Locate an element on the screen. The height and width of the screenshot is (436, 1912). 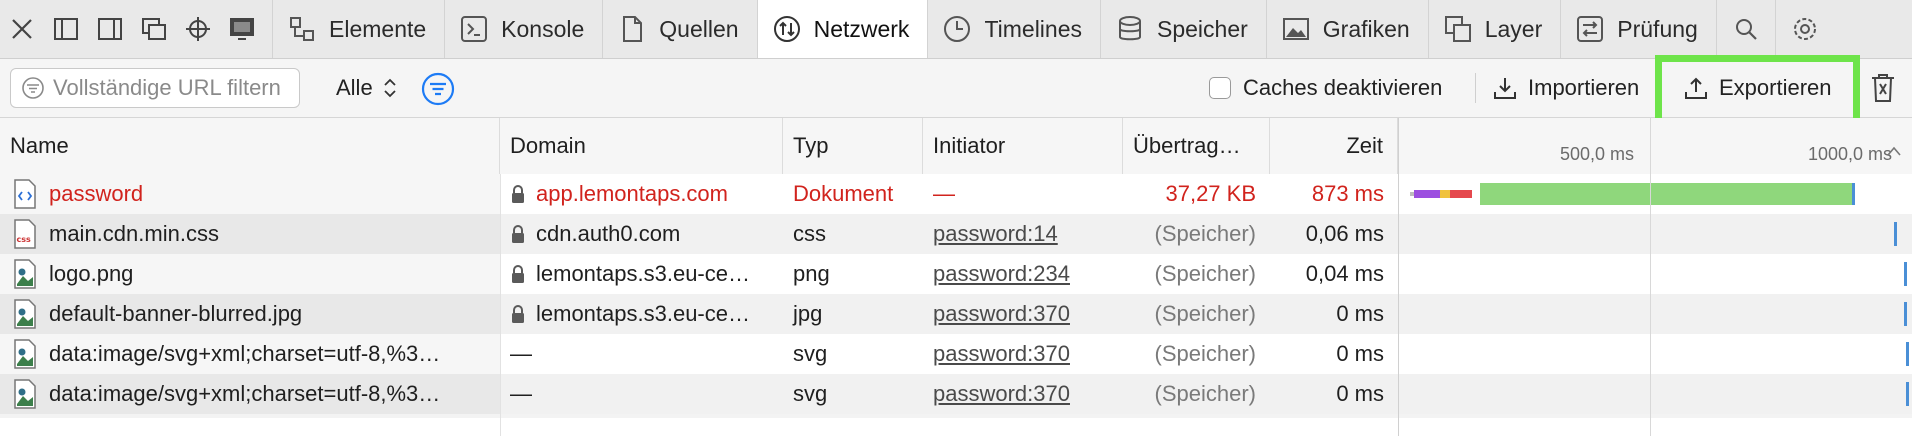
tab-elemente: Elemente is located at coordinates (358, 29).